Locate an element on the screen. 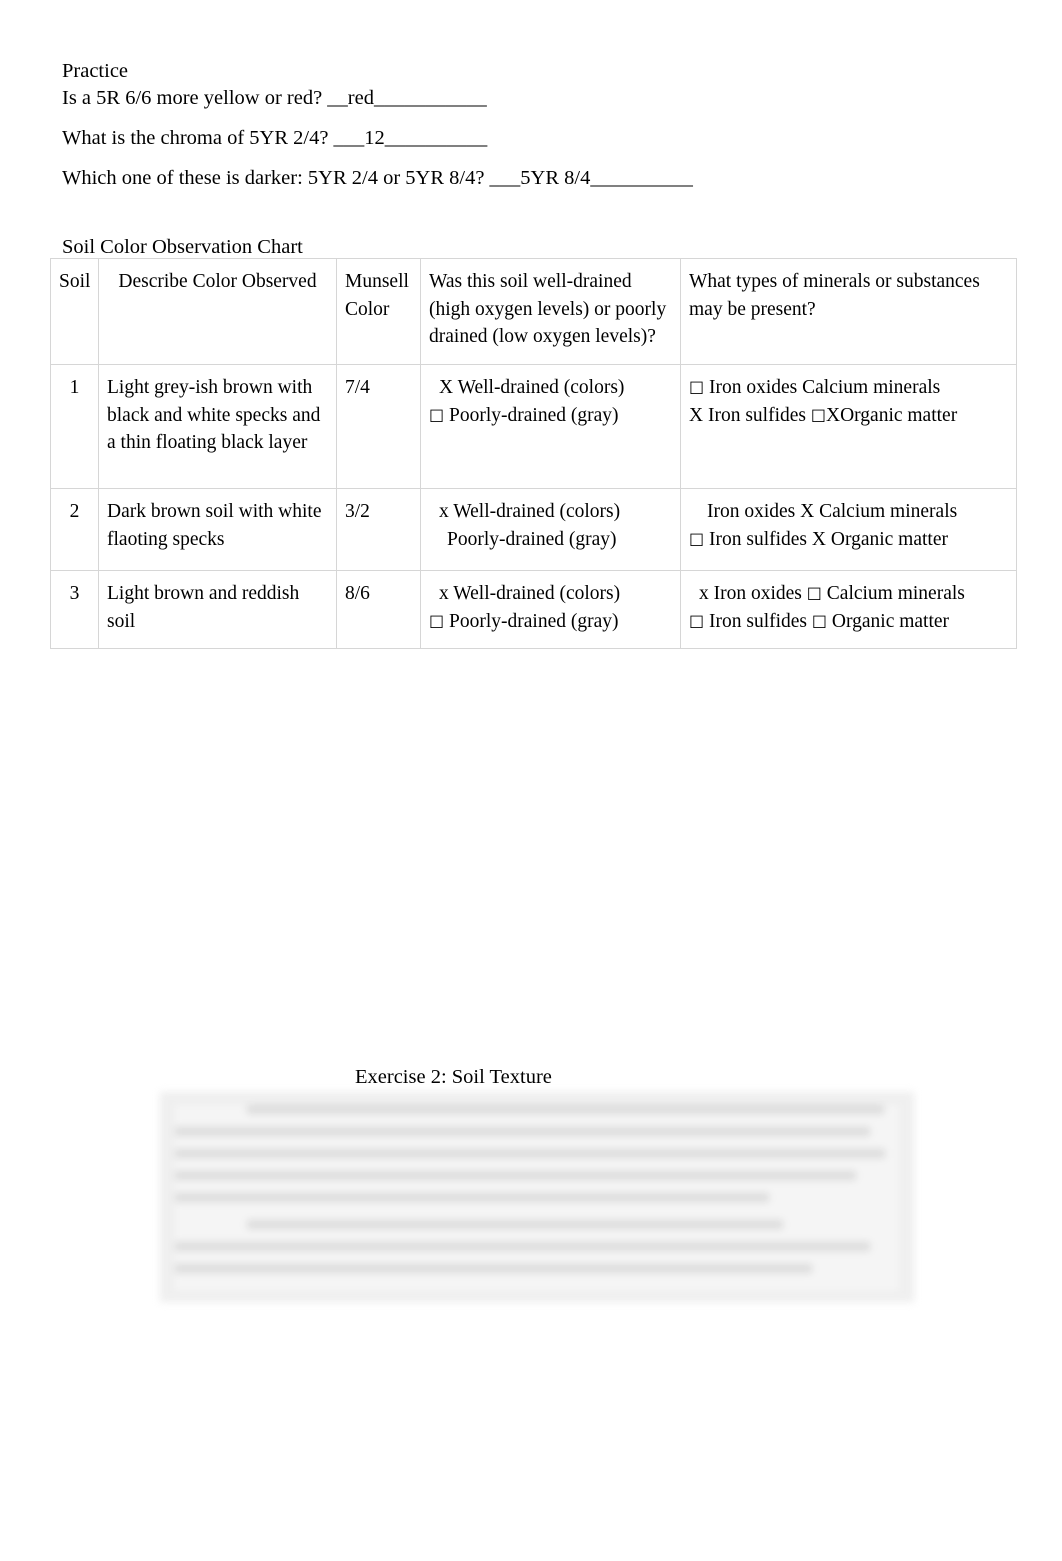  practice-heading: Practice is located at coordinates (95, 71).